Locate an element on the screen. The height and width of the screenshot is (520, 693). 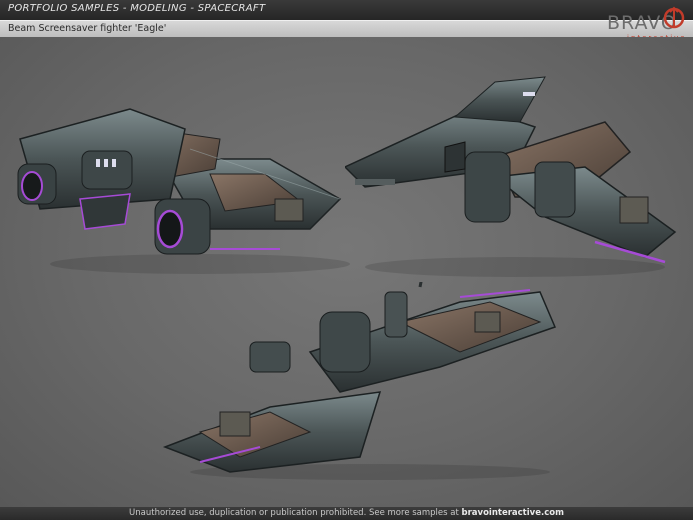
footer-website-link: bravointeractive.com is located at coordinates (513, 513).